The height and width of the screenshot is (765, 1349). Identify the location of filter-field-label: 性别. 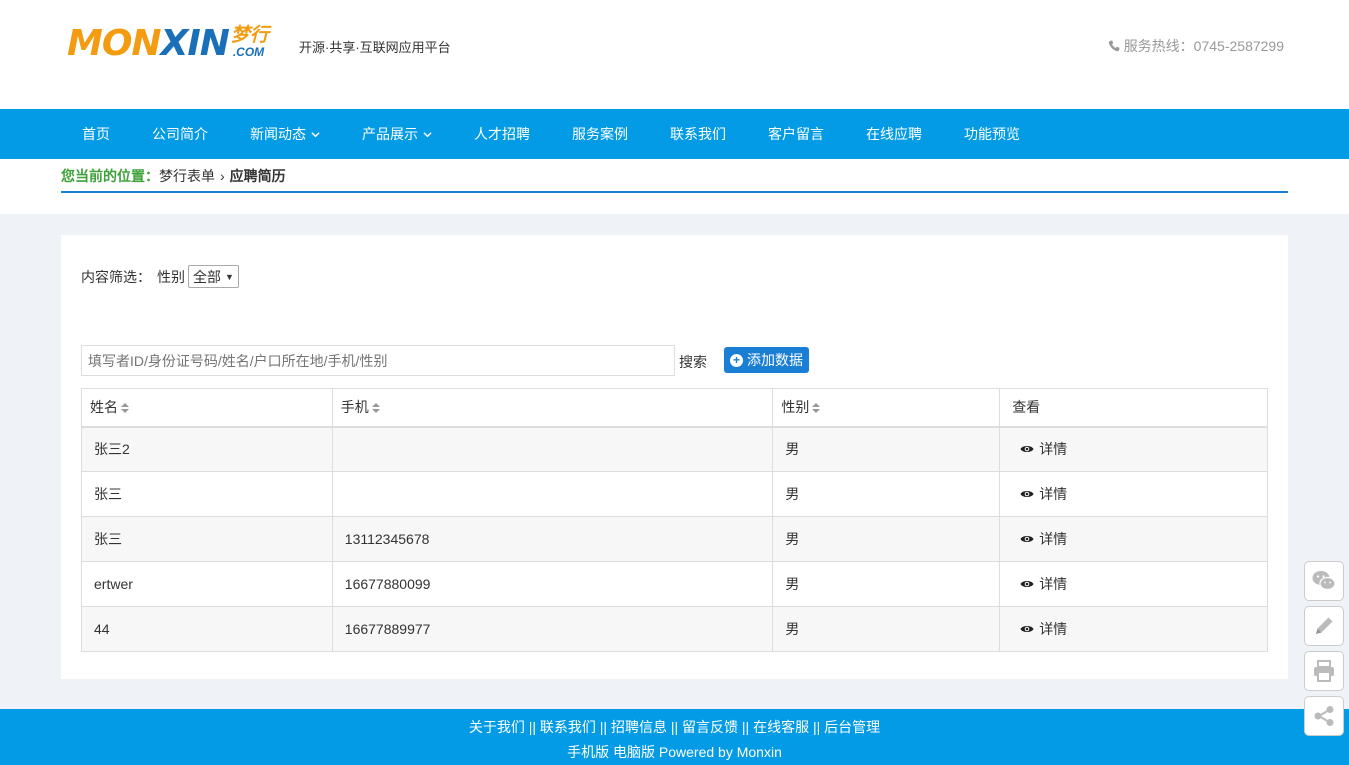
(171, 276).